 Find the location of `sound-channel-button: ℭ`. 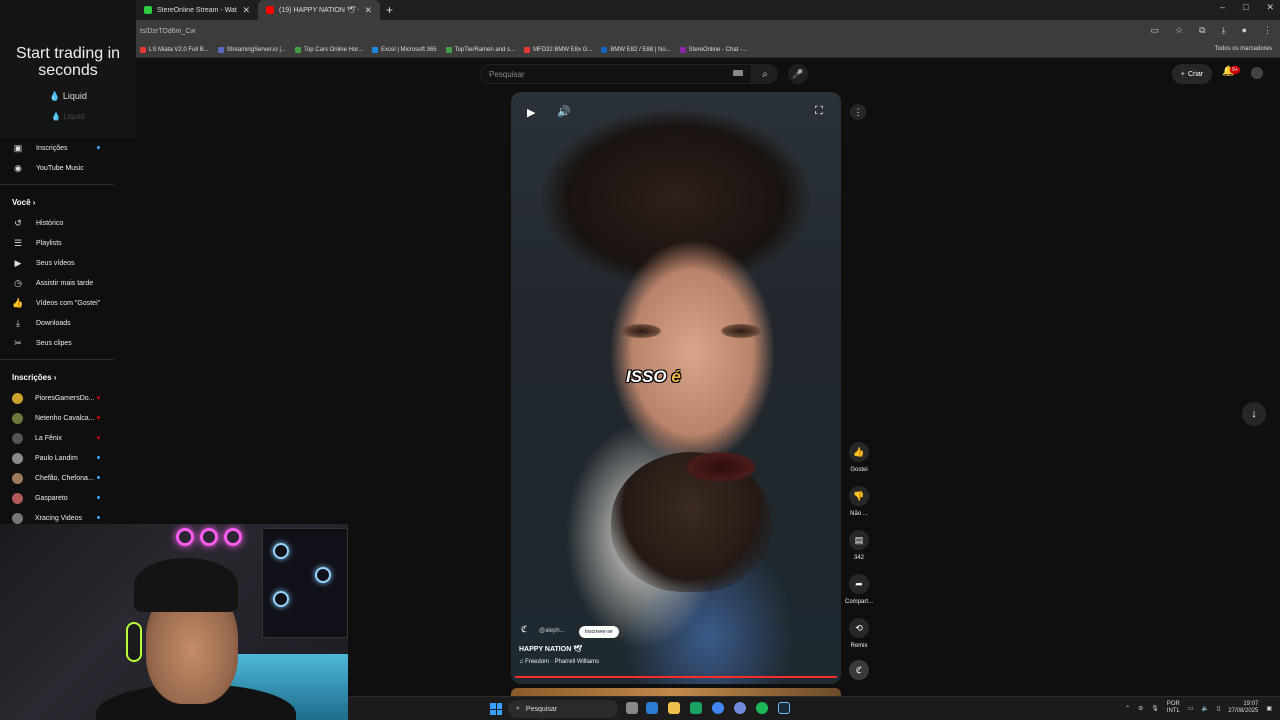

sound-channel-button: ℭ is located at coordinates (859, 672).